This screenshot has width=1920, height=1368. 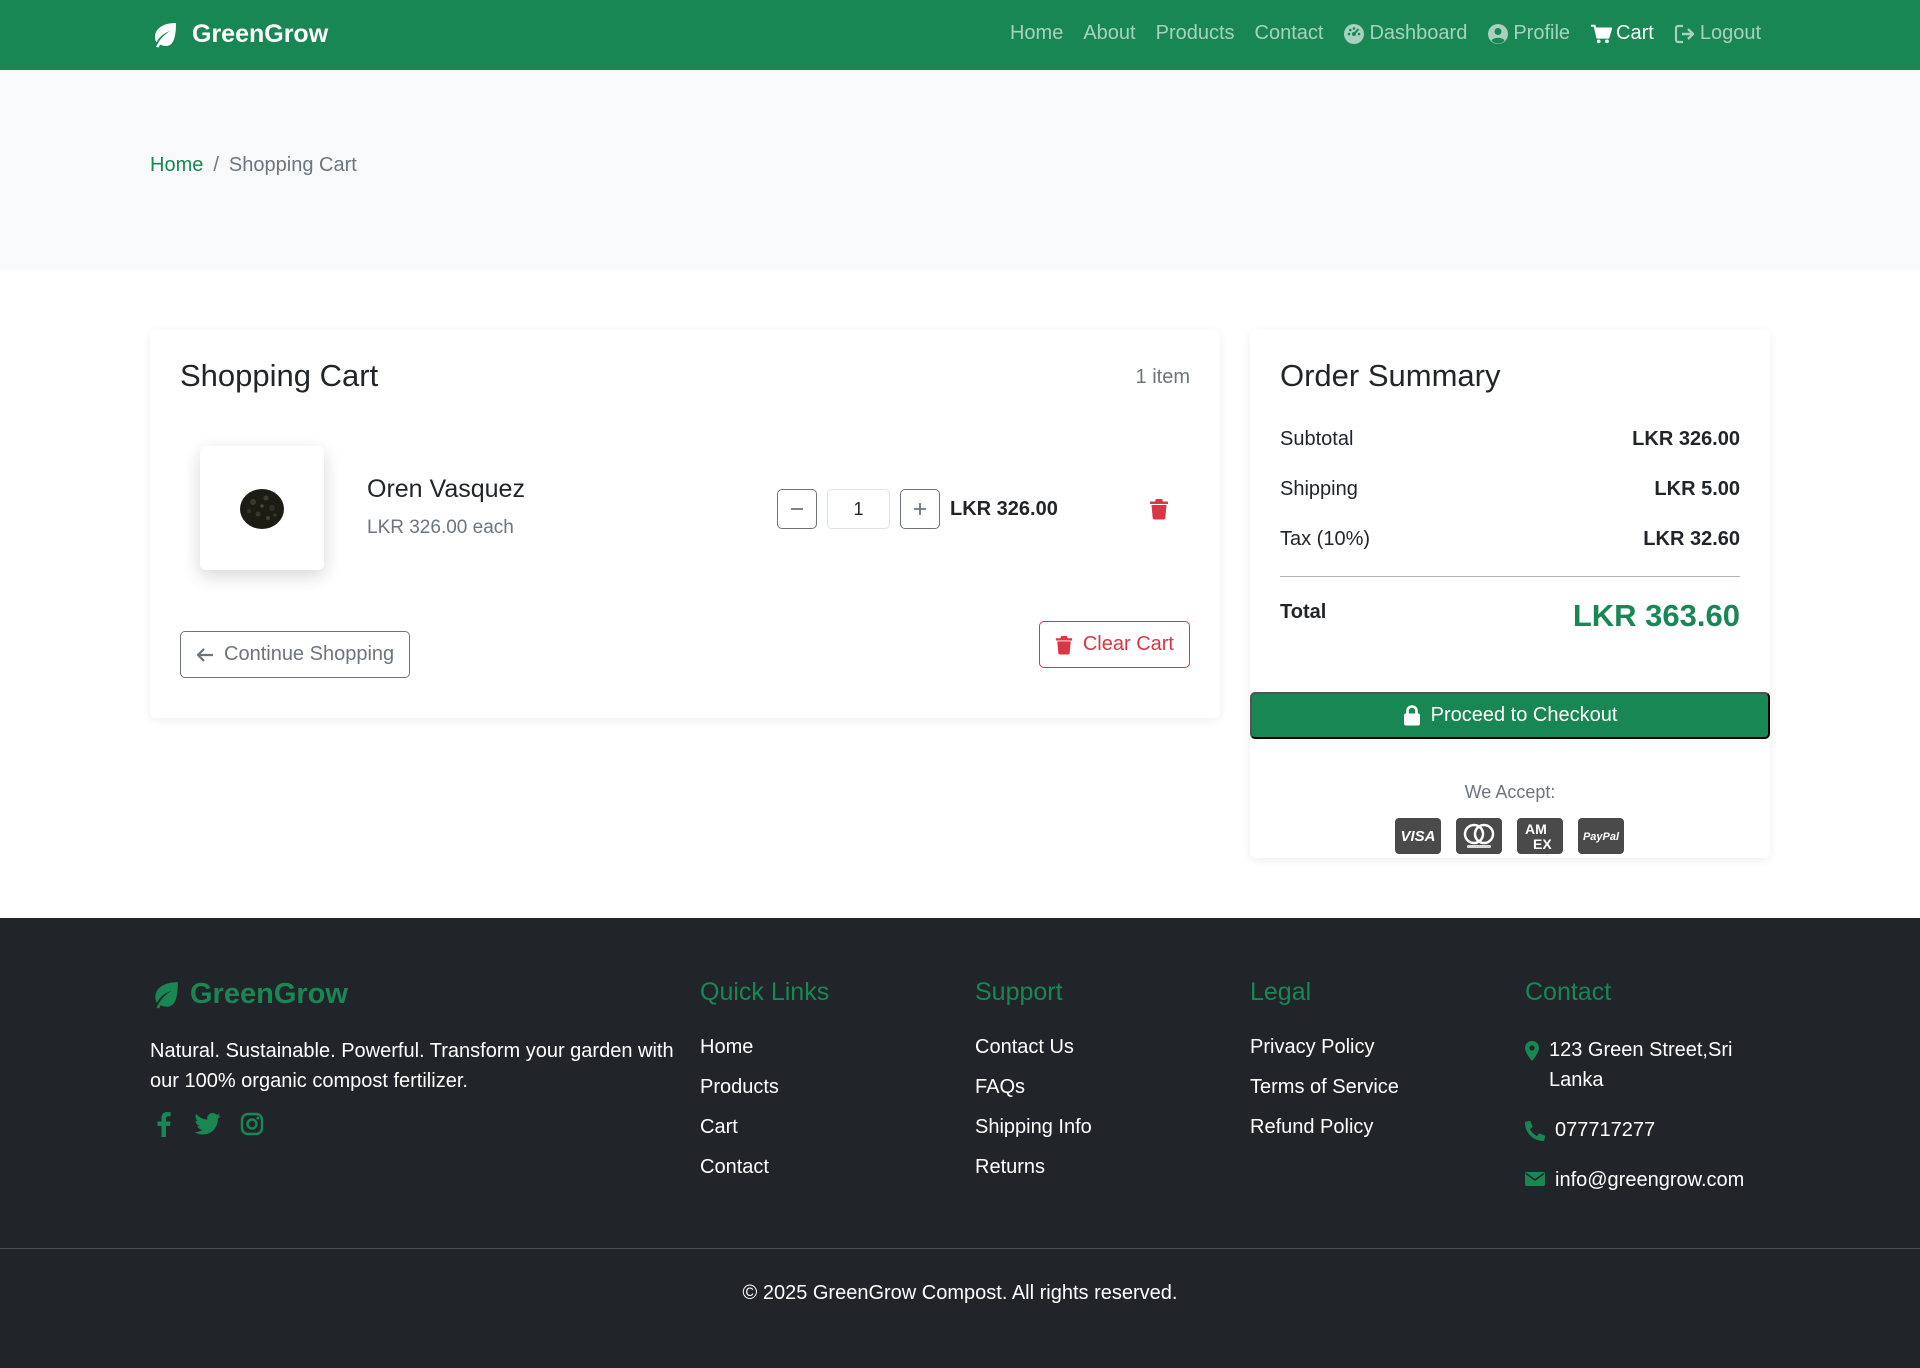 I want to click on contact-address-text: 123 Green Street,Sri Lanka, so click(x=1641, y=1065).